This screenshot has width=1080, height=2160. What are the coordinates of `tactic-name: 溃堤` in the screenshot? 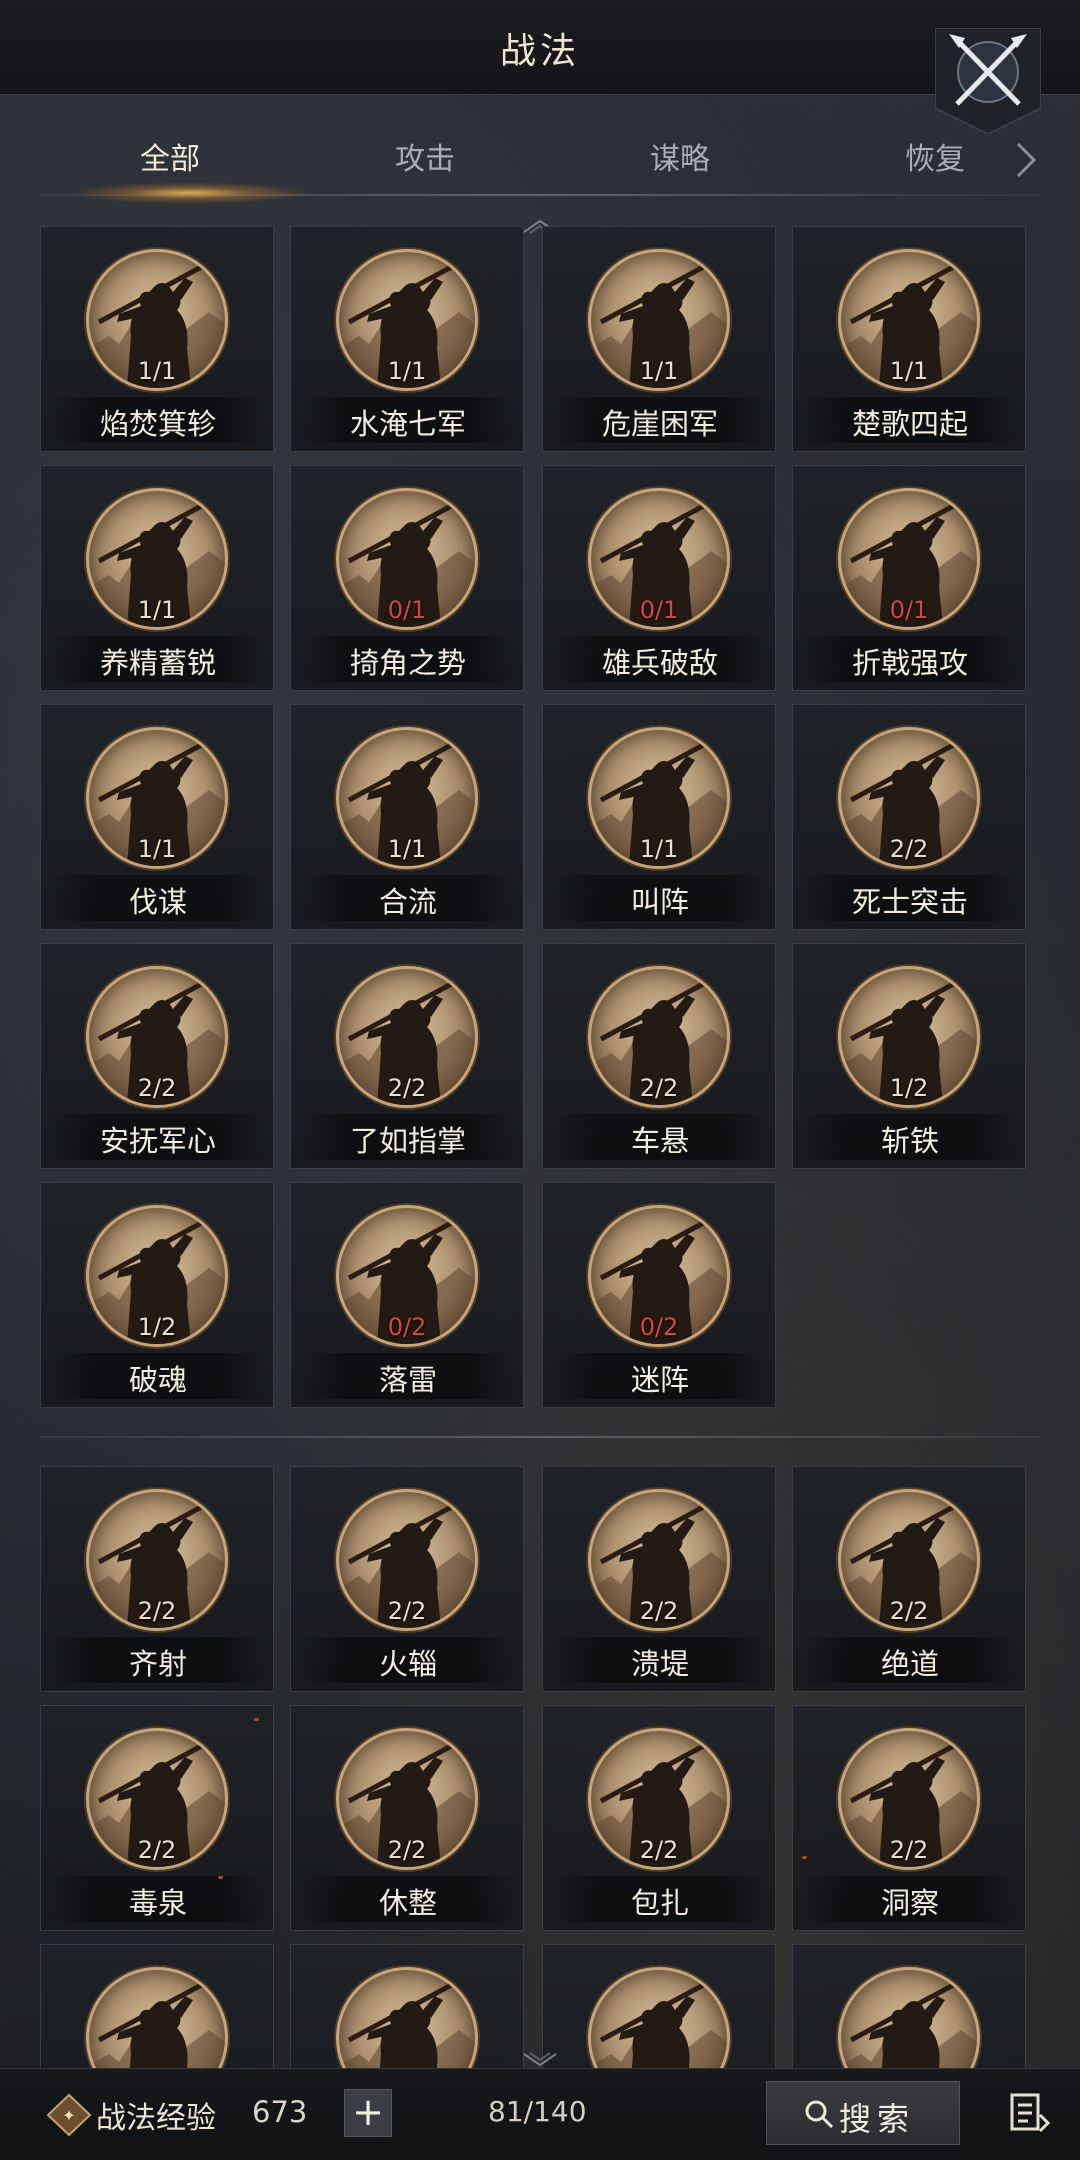 It's located at (659, 1664).